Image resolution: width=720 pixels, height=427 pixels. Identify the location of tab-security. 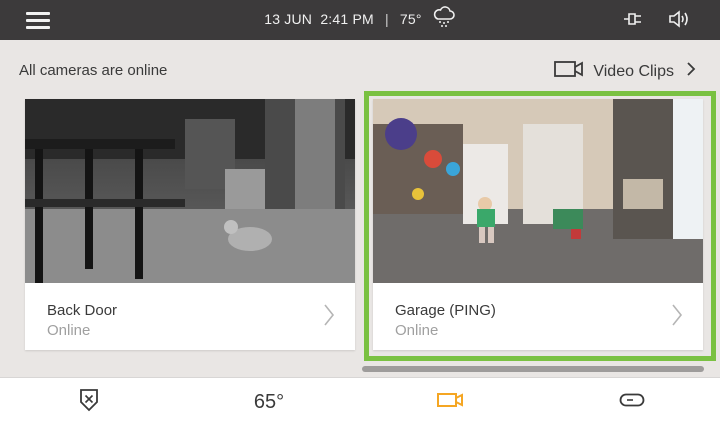
(89, 402).